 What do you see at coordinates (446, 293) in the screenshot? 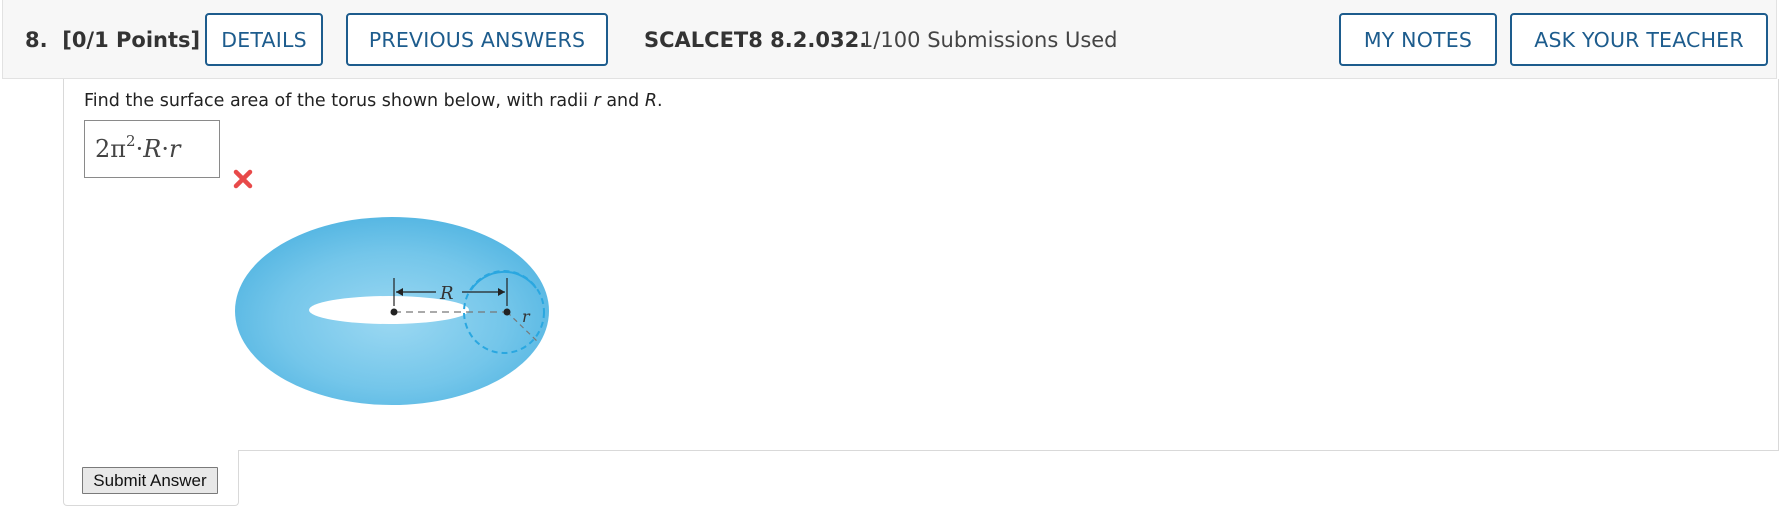
I see `label-R: R` at bounding box center [446, 293].